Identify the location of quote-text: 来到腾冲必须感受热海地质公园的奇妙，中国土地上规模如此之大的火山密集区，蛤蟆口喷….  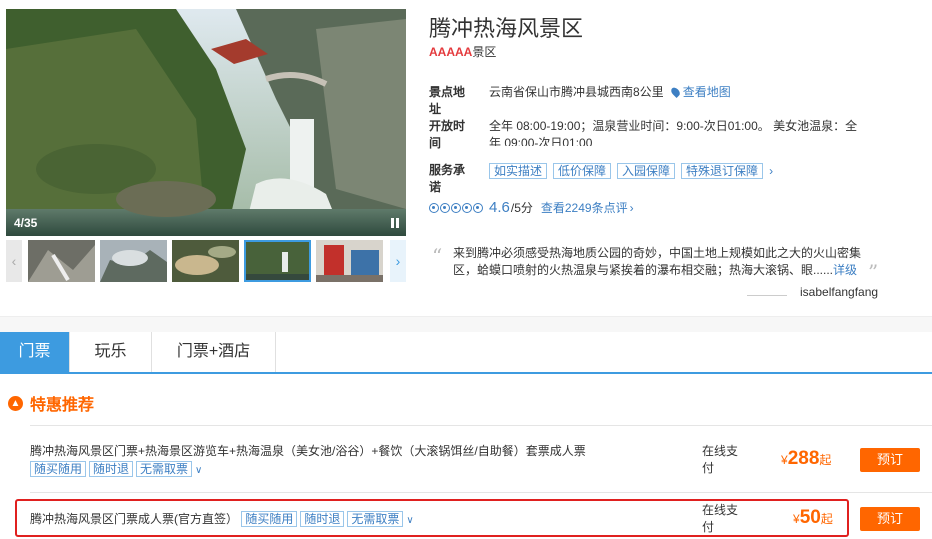
(657, 261).